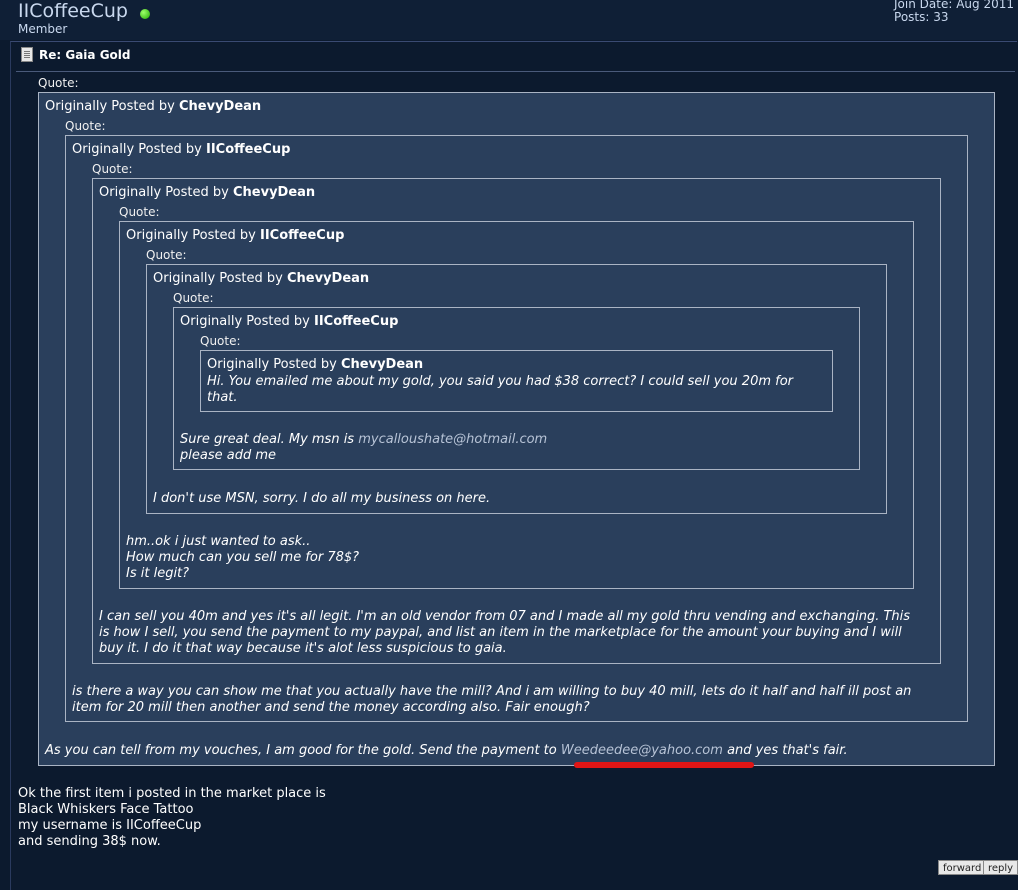 The width and height of the screenshot is (1018, 890). Describe the element at coordinates (785, 750) in the screenshot. I see `quote-line: and yes that's fair.` at that location.